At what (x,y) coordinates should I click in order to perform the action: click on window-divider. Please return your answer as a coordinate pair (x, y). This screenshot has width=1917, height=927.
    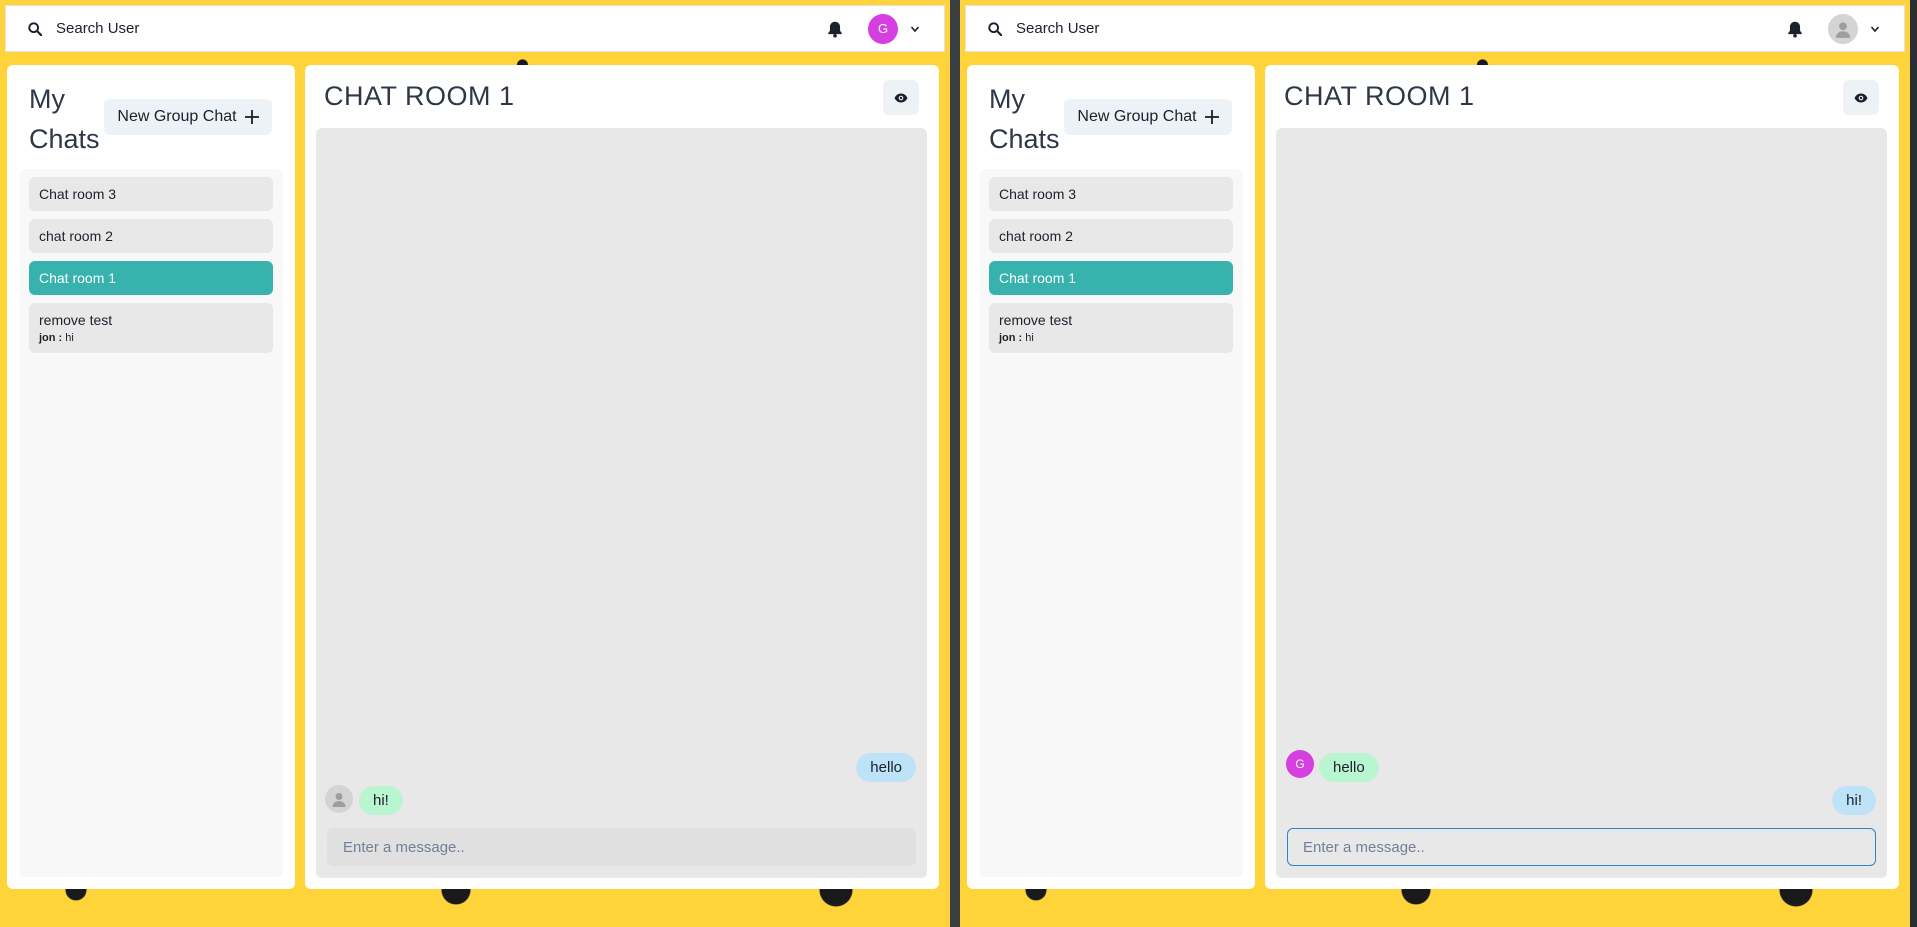
    Looking at the image, I should click on (955, 463).